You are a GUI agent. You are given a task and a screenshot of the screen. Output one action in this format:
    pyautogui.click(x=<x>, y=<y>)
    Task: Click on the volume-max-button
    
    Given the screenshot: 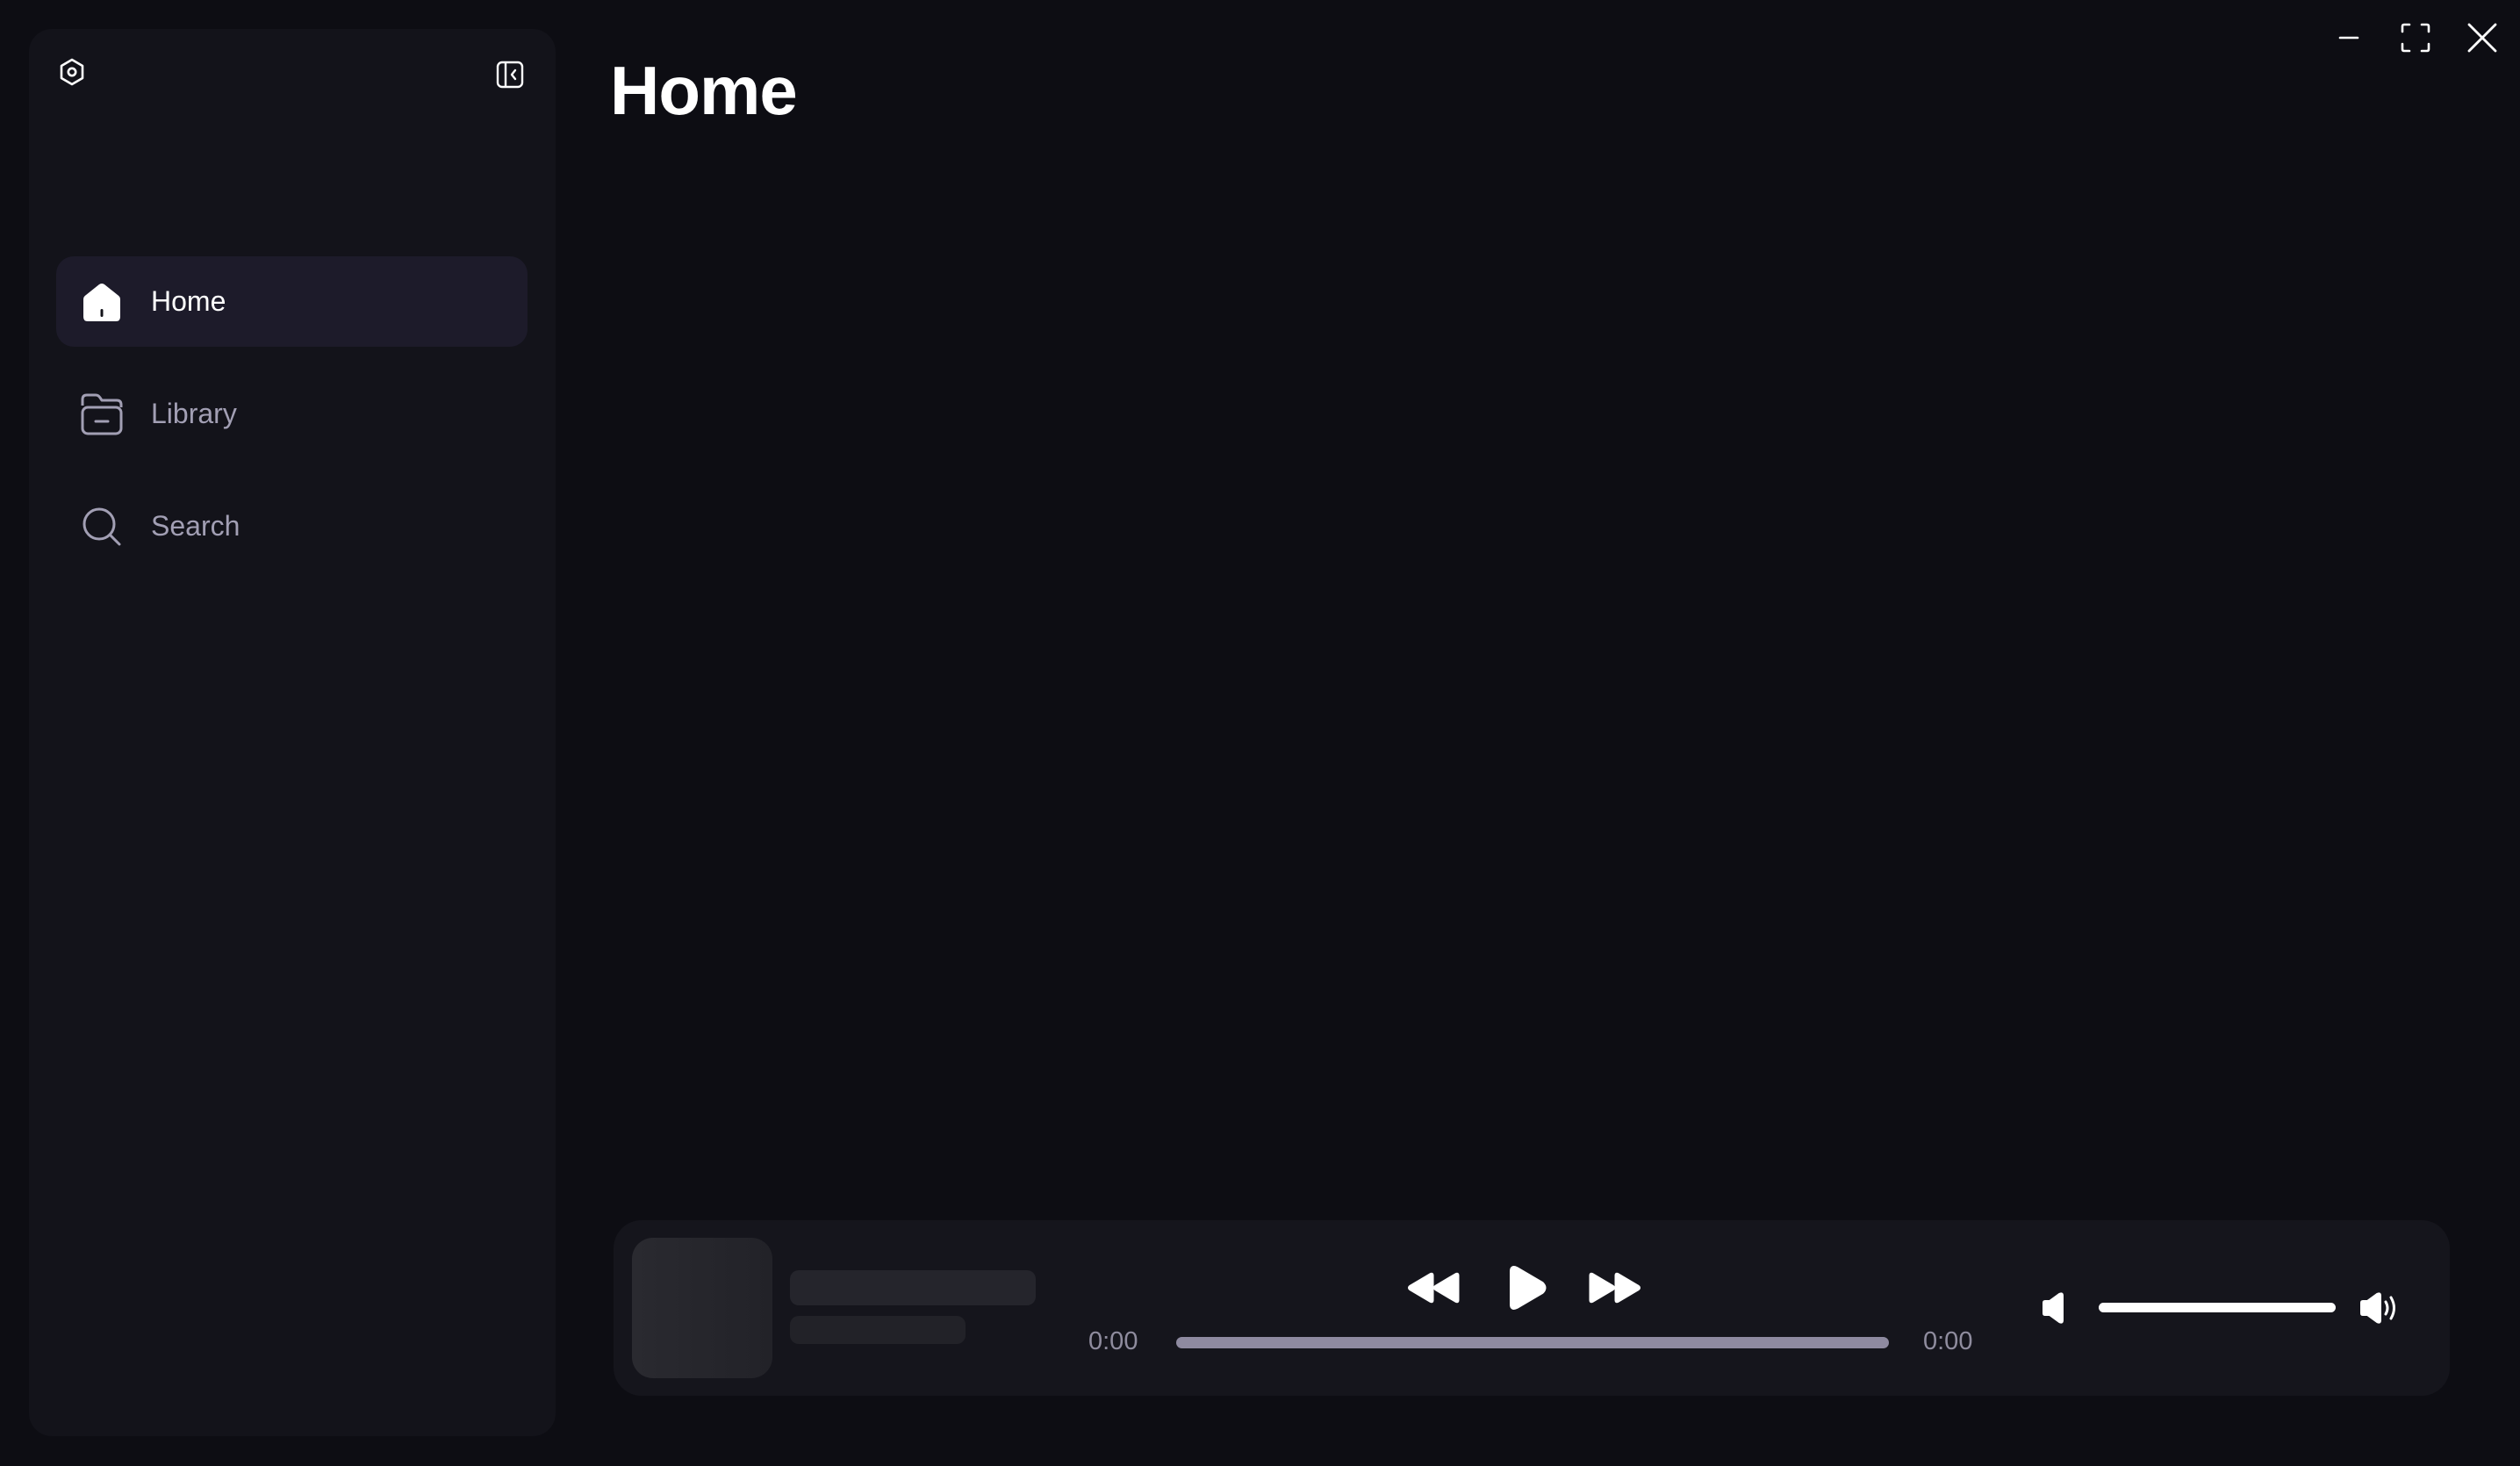 What is the action you would take?
    pyautogui.click(x=2380, y=1308)
    